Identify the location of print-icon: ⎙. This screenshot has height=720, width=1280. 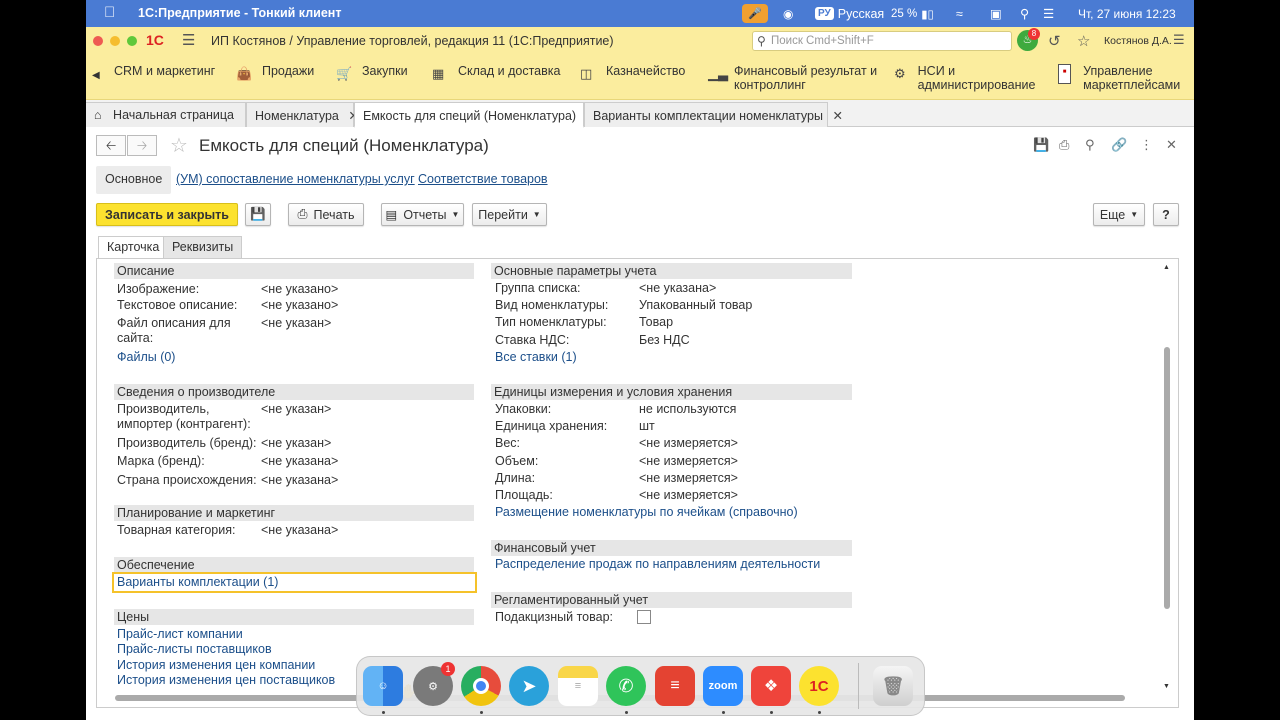
(1064, 145).